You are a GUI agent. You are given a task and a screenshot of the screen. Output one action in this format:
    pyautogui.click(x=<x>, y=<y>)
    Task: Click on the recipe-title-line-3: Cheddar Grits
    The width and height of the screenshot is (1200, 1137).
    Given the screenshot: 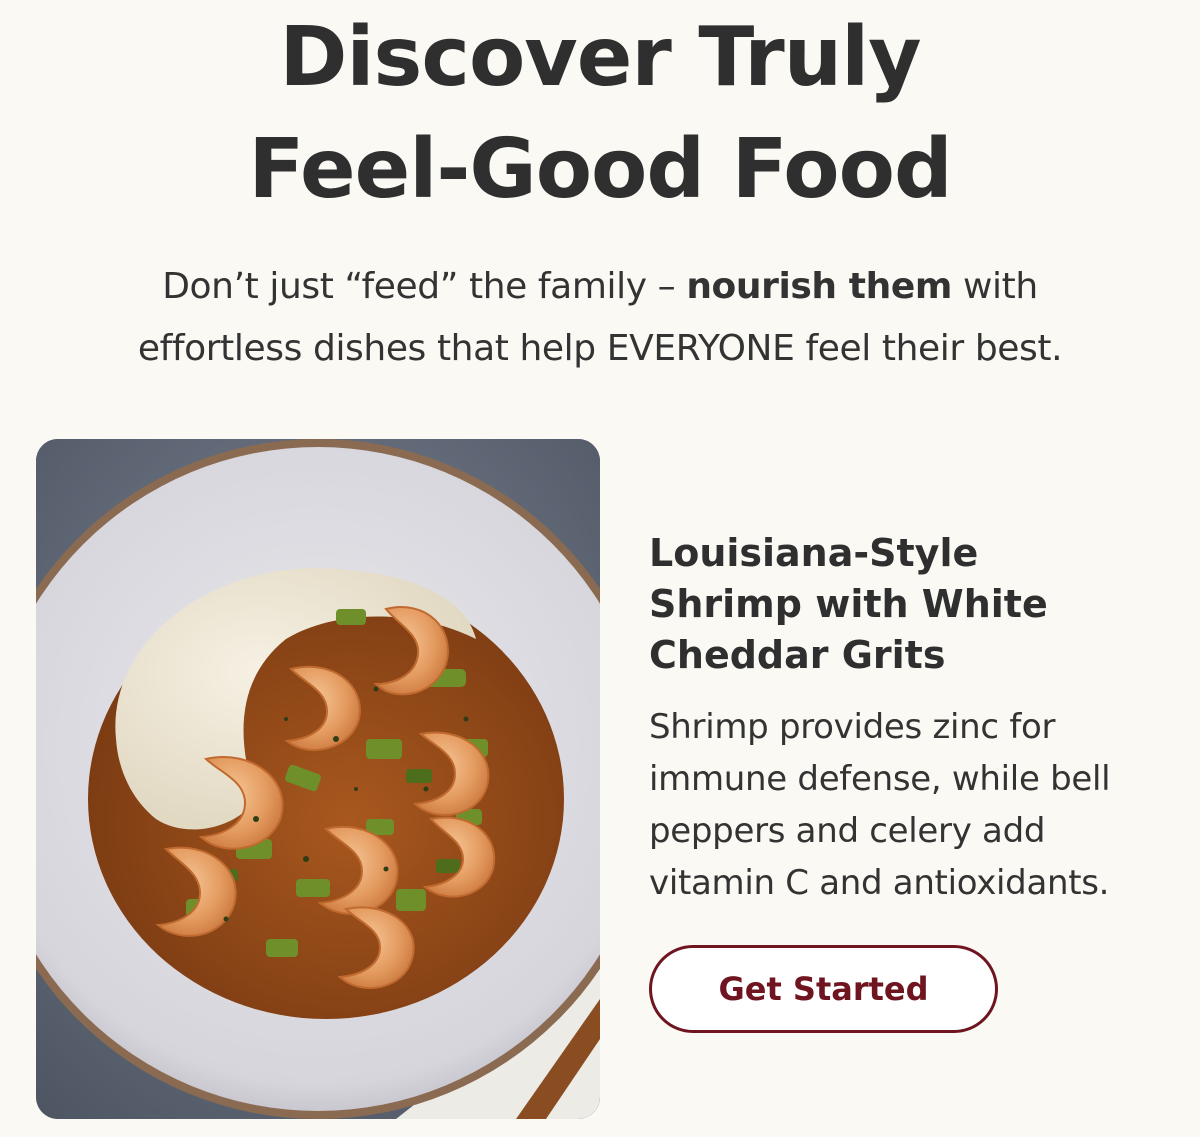 What is the action you would take?
    pyautogui.click(x=797, y=655)
    